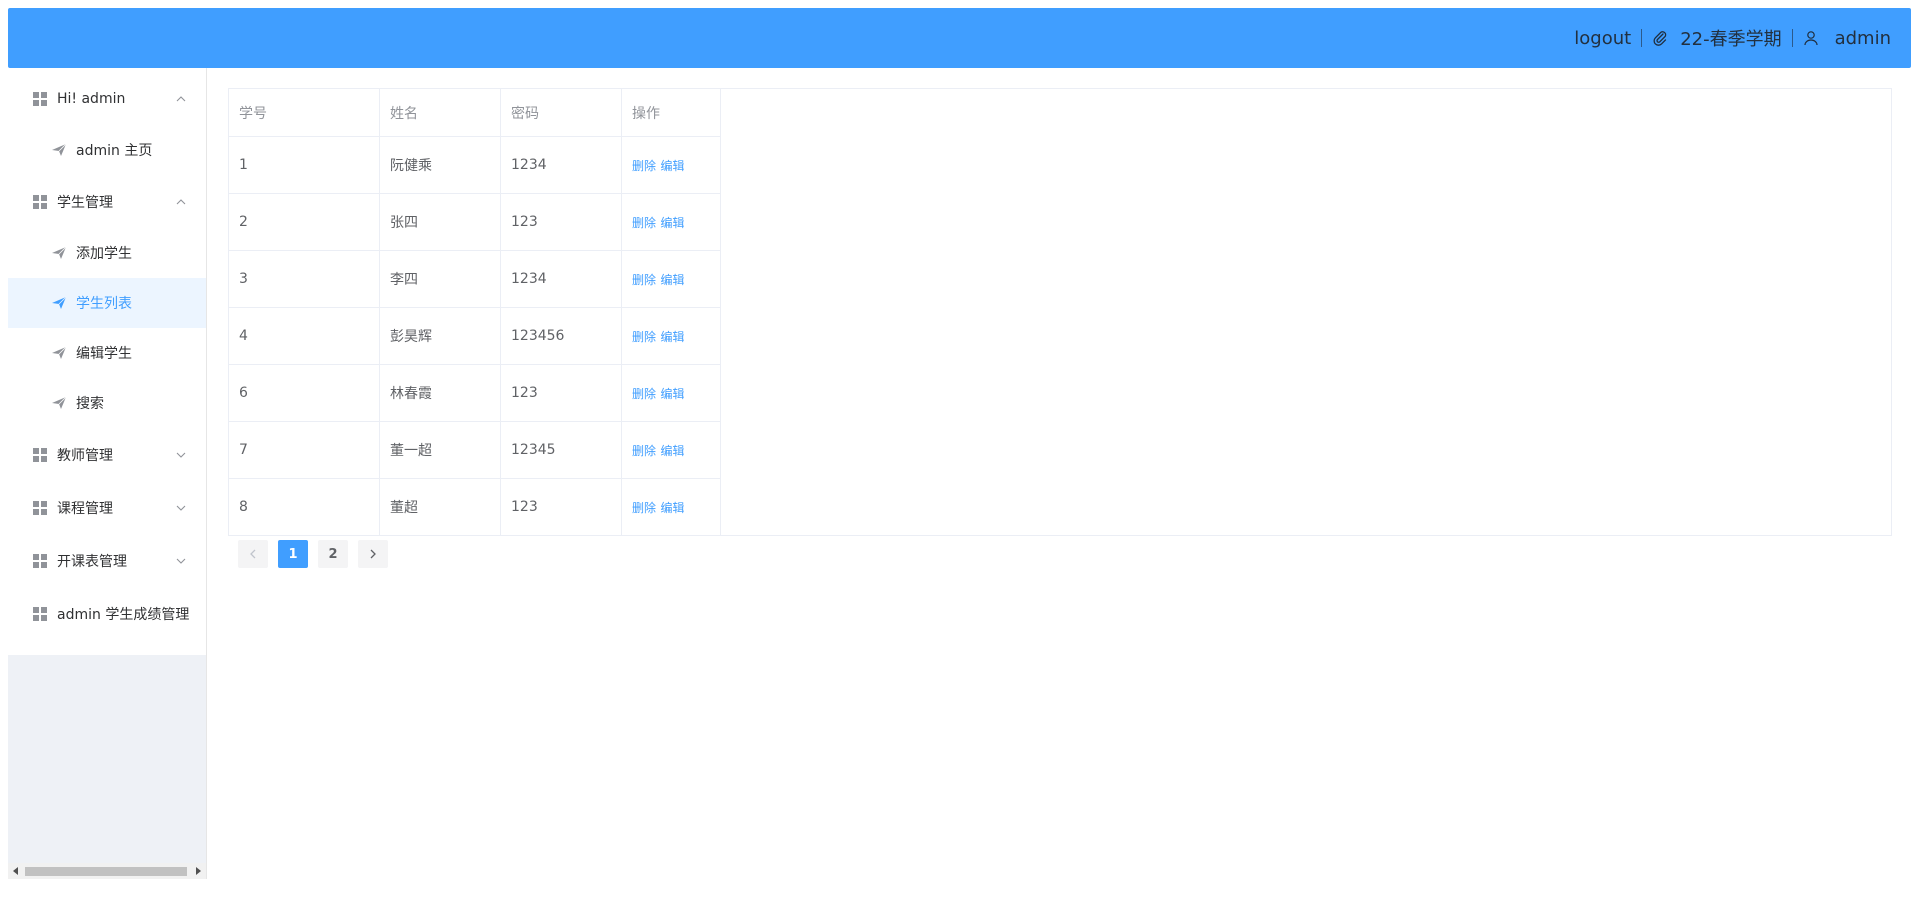 The width and height of the screenshot is (1920, 913). Describe the element at coordinates (107, 253) in the screenshot. I see `sidebar-item-add-student: 添加学生` at that location.